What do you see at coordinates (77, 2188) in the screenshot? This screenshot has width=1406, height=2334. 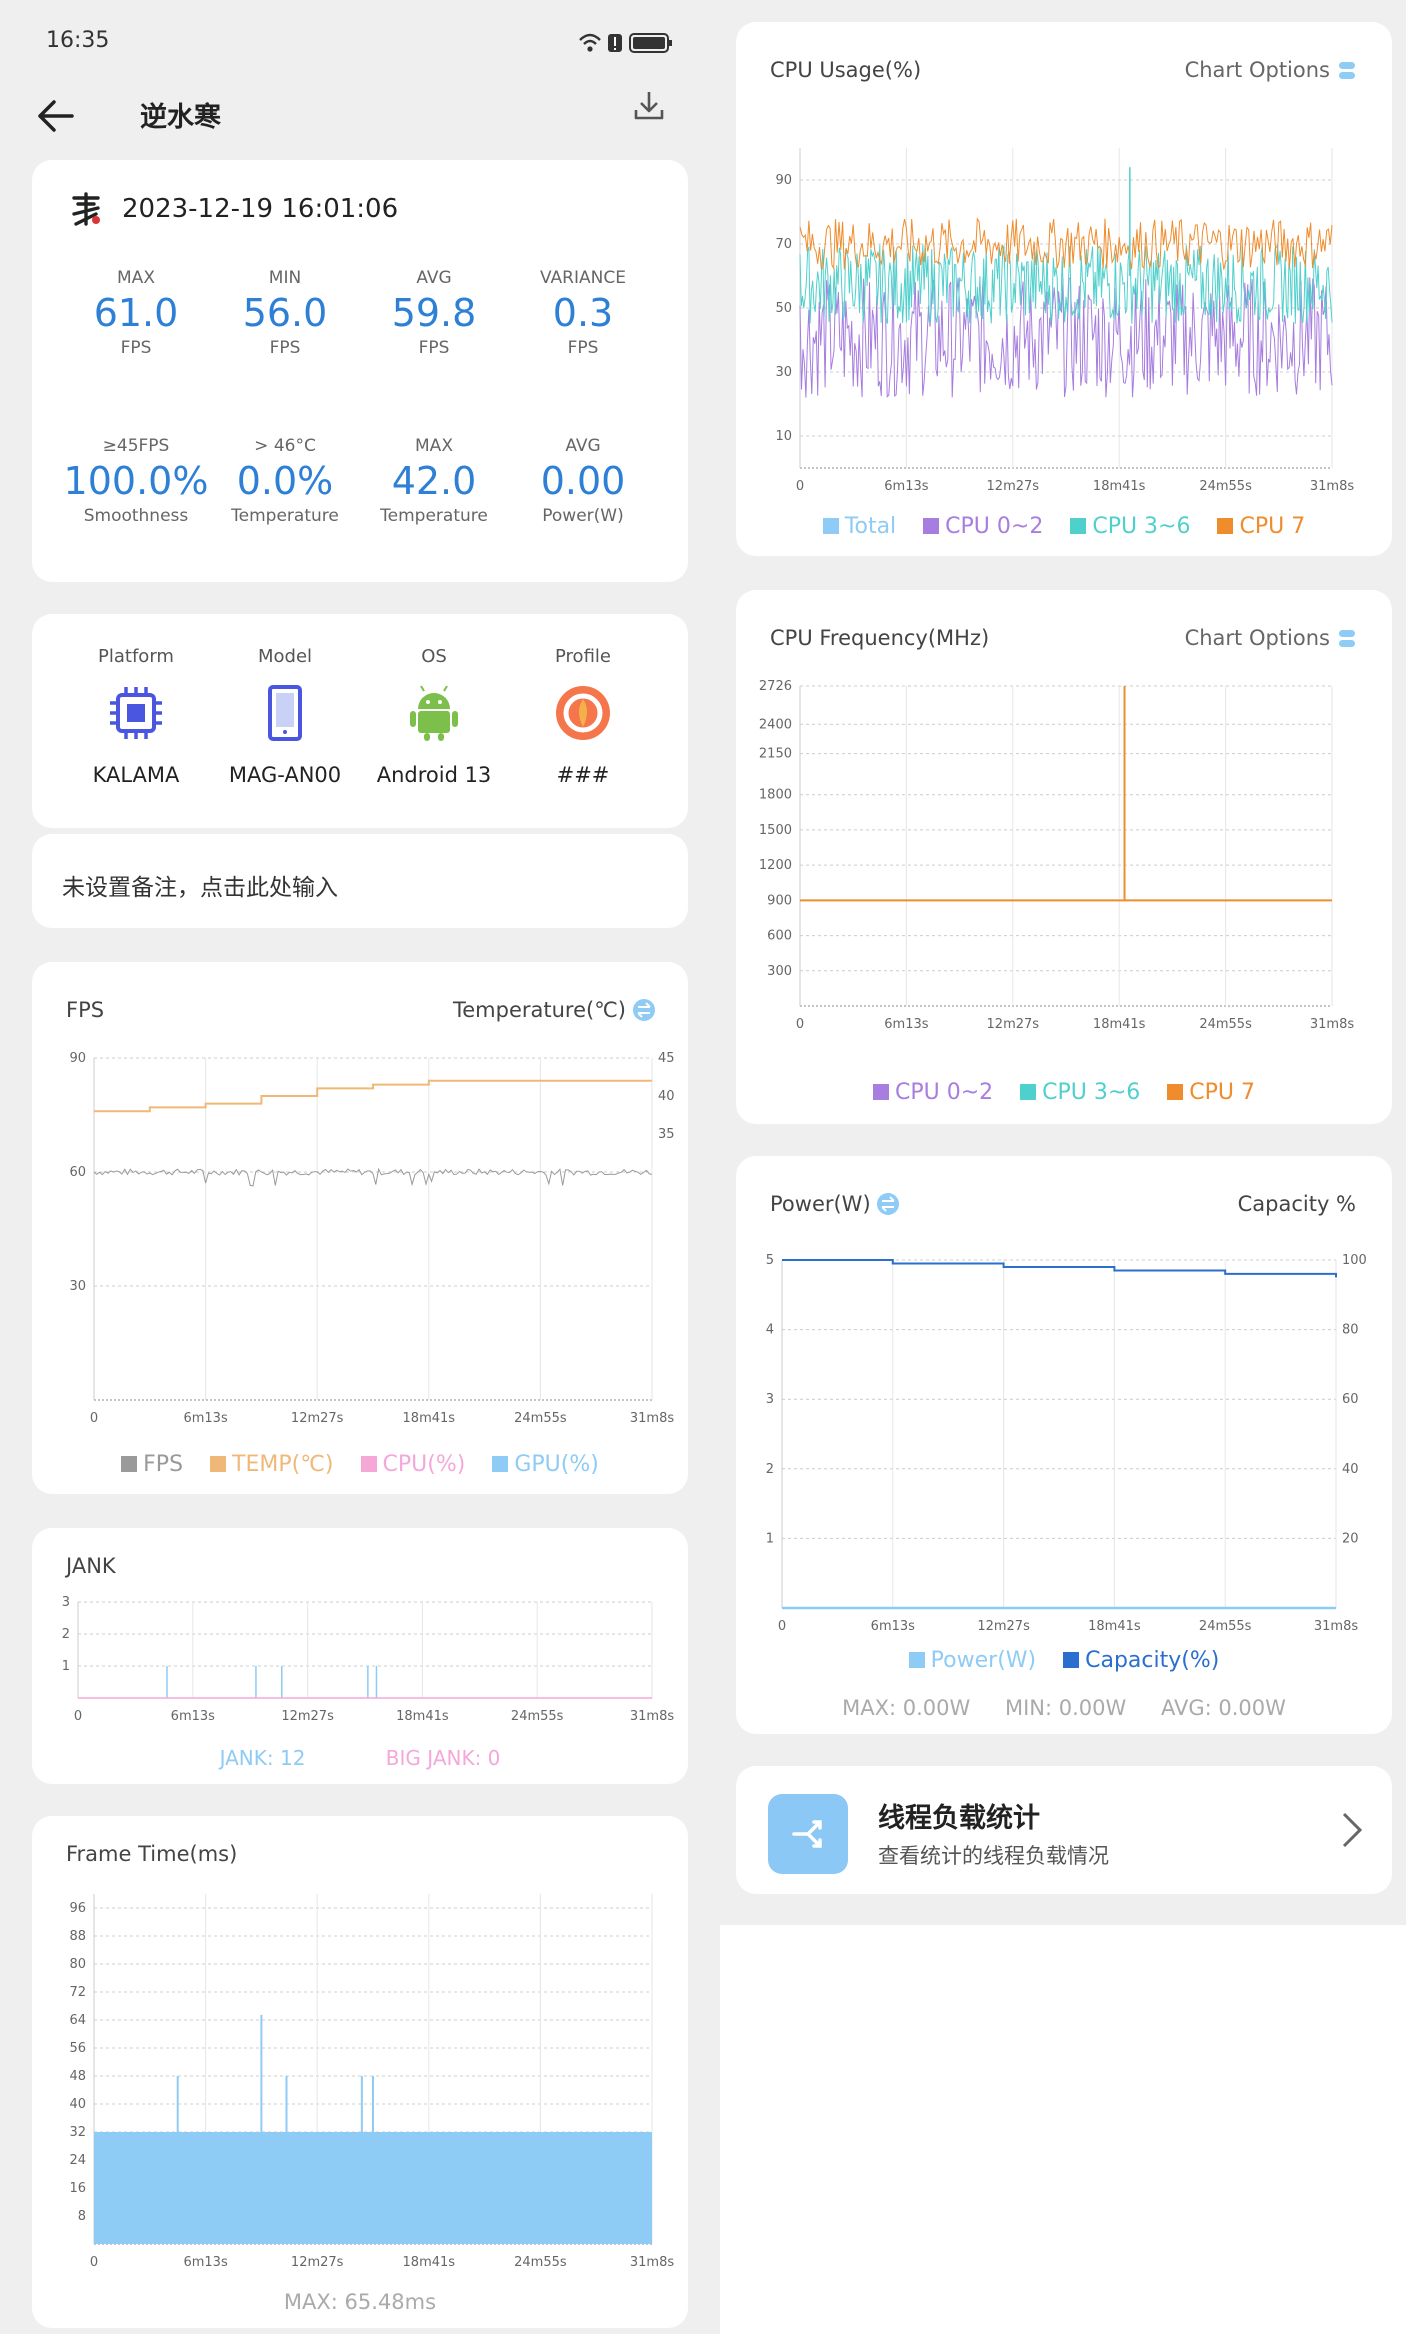 I see `y-tick-label: 16` at bounding box center [77, 2188].